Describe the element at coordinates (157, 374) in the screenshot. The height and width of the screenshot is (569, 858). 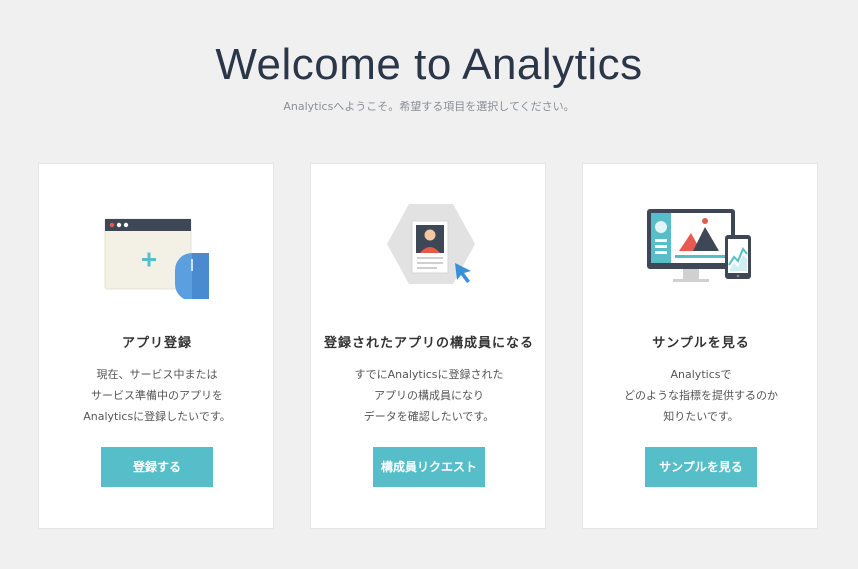
I see `description-line: 現在、サービス中または` at that location.